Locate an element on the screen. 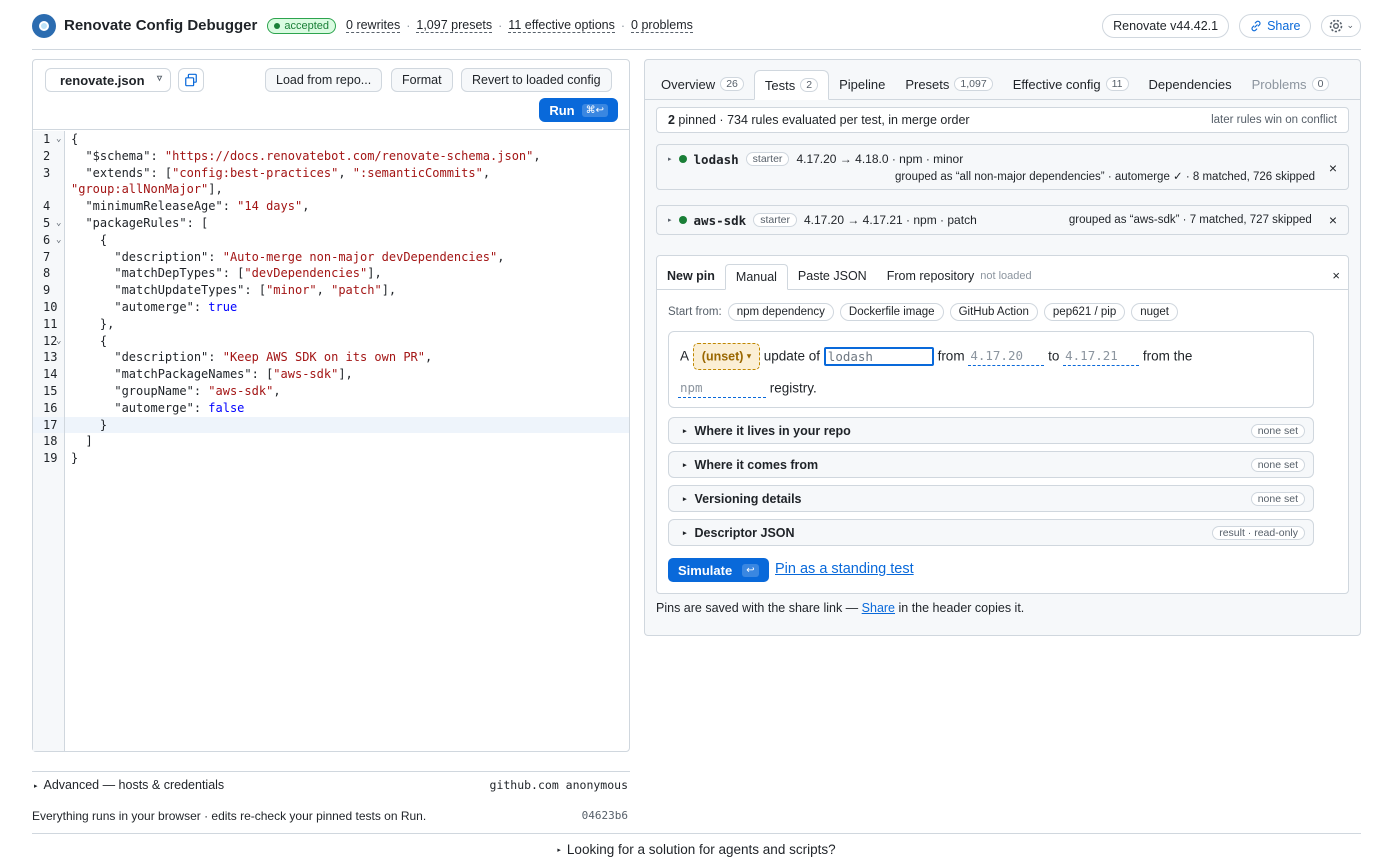 The width and height of the screenshot is (1393, 868). tab-effective-config: Effective config 11 is located at coordinates (1071, 84).